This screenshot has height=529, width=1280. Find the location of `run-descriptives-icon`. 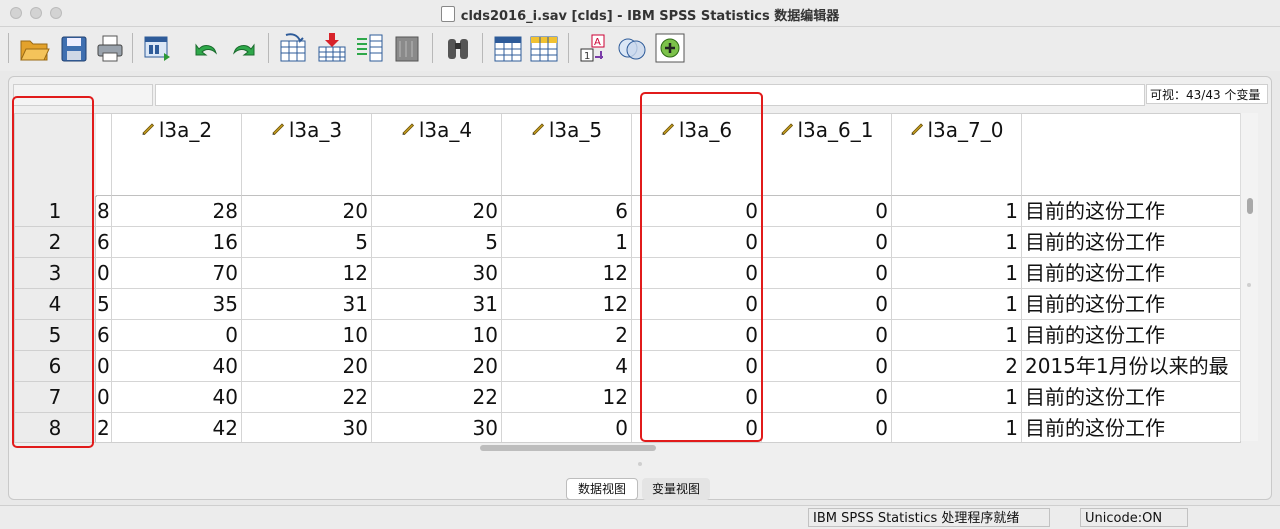

run-descriptives-icon is located at coordinates (408, 48).